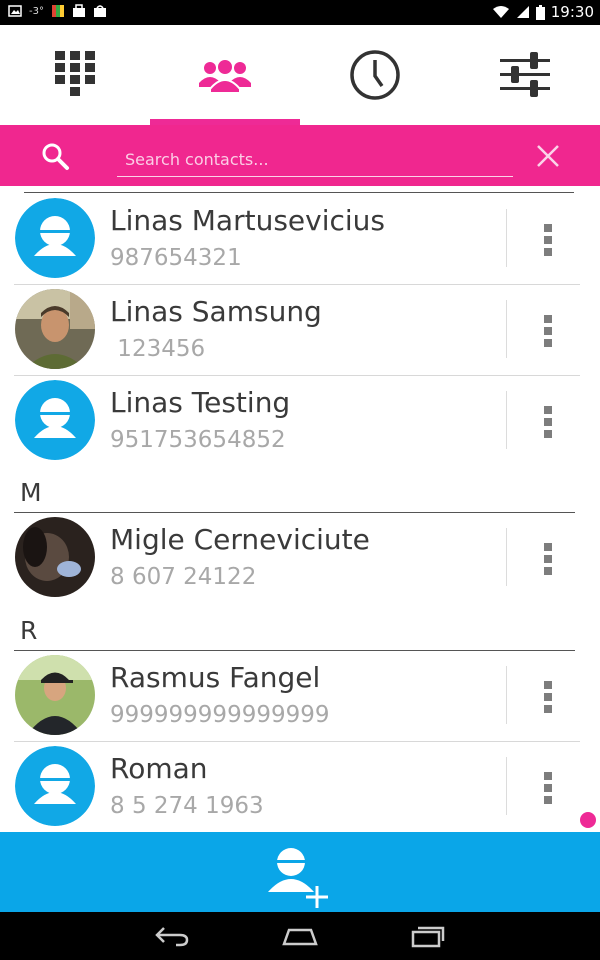 This screenshot has width=600, height=960. What do you see at coordinates (55, 156) in the screenshot?
I see `search-icon` at bounding box center [55, 156].